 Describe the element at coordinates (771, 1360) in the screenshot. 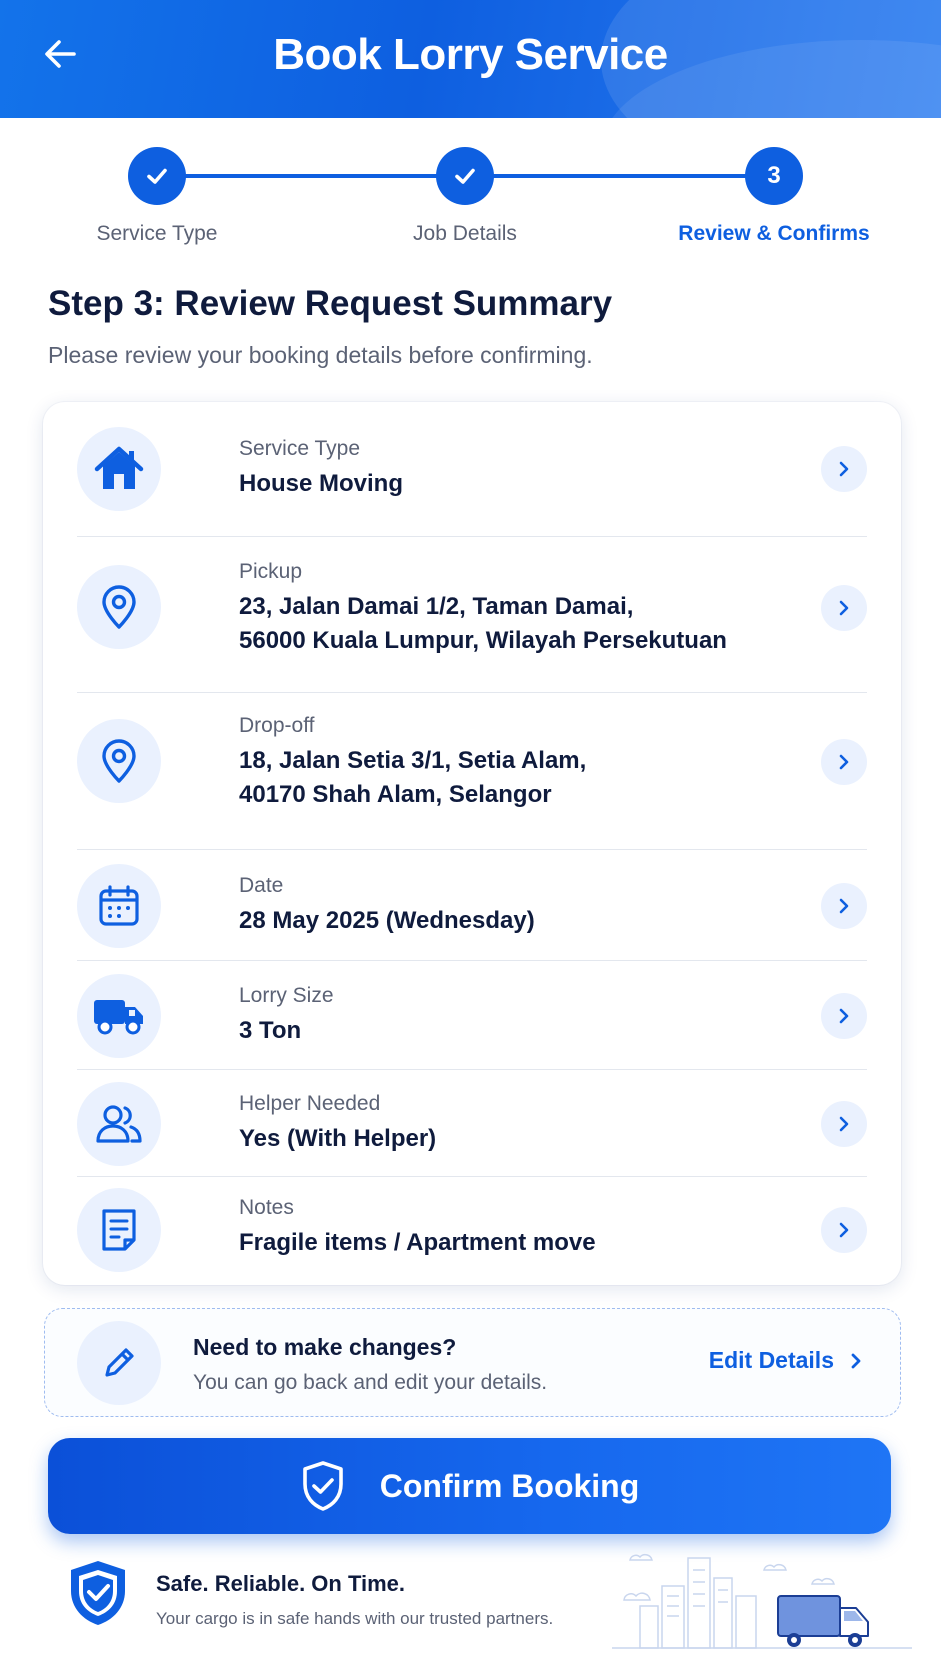

I see `edit-details-label: Edit Details` at that location.